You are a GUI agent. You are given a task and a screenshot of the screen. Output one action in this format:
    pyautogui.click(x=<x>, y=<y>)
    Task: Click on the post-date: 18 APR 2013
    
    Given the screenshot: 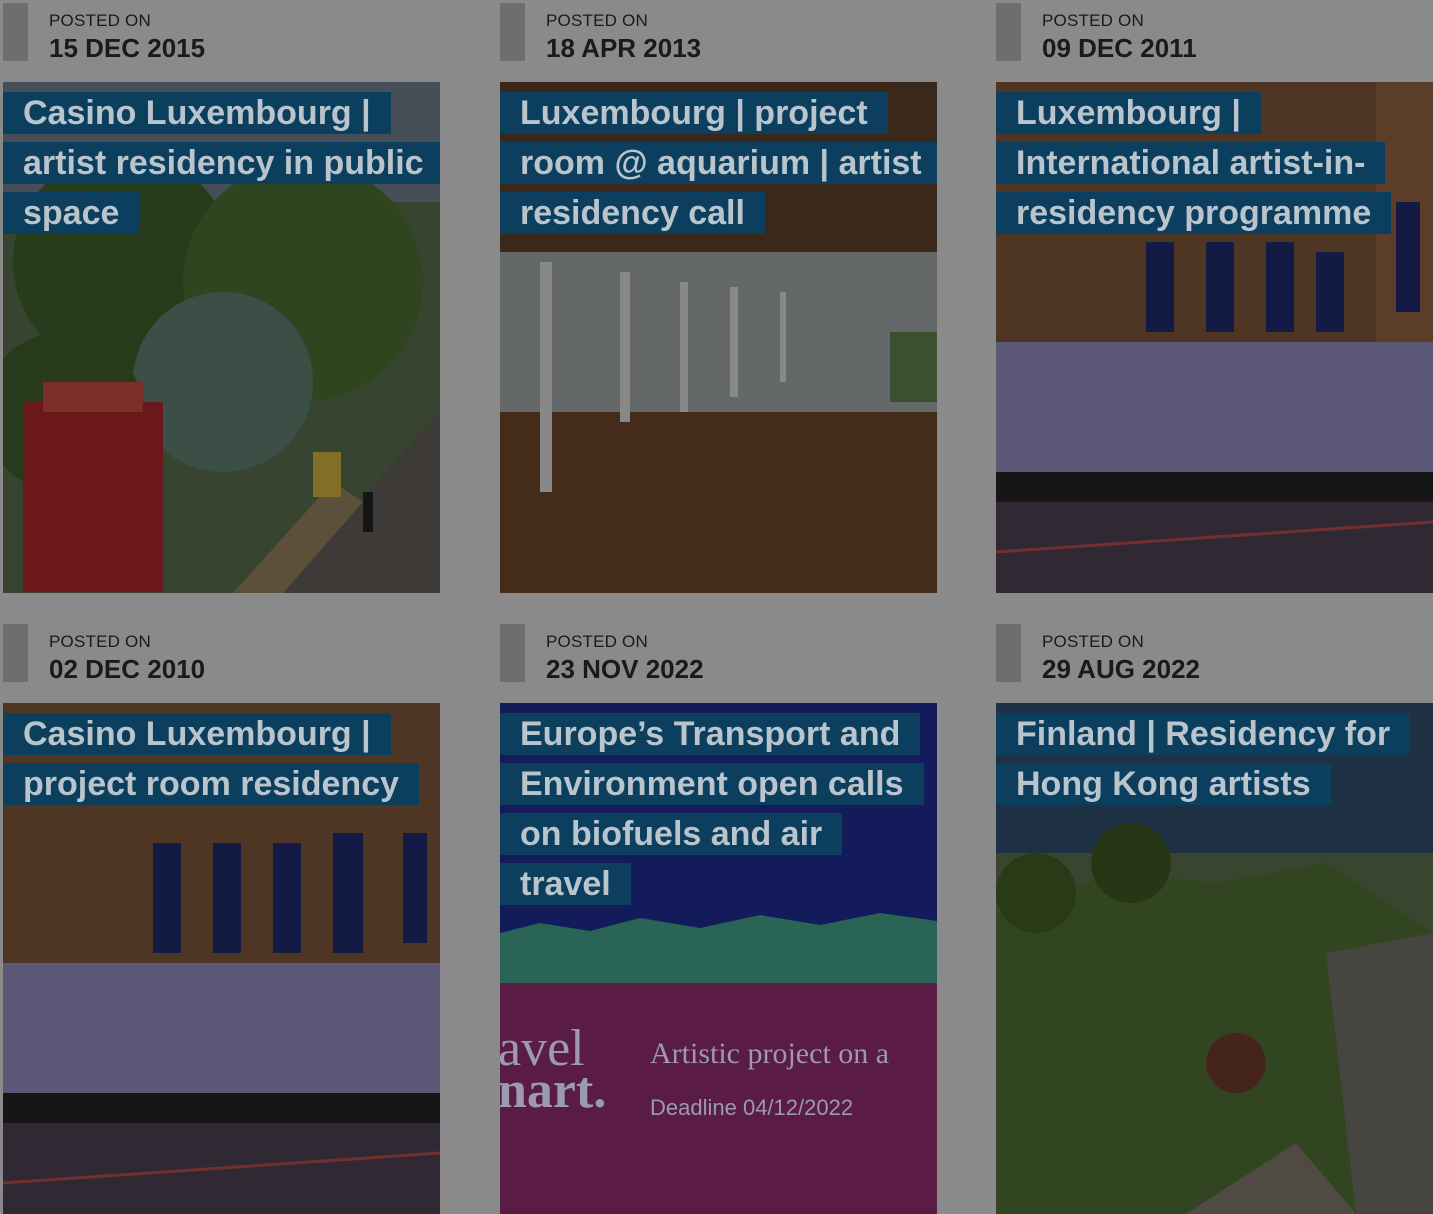 What is the action you would take?
    pyautogui.click(x=624, y=48)
    